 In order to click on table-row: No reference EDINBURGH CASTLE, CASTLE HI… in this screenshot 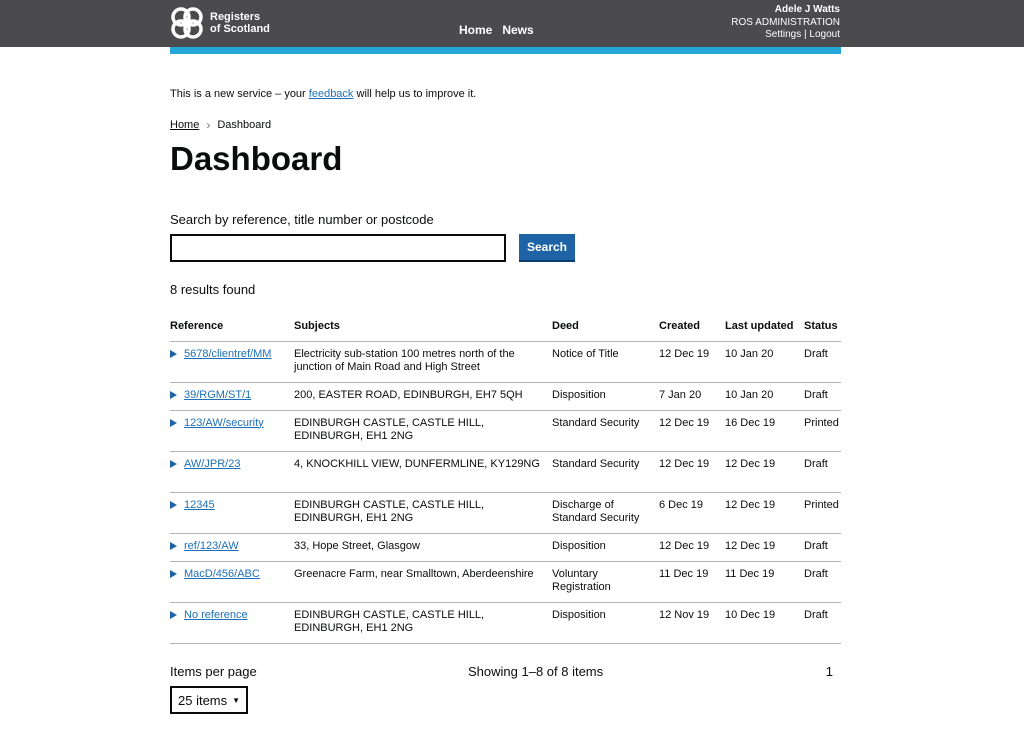, I will do `click(505, 623)`.